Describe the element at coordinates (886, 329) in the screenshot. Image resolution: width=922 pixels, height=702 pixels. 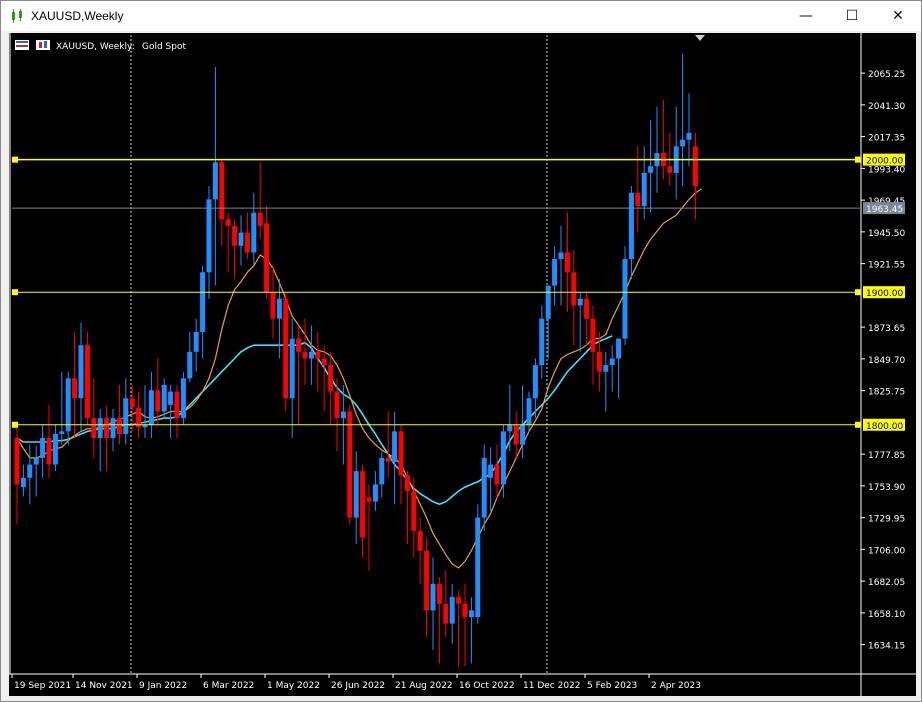
I see `y-tick-label: 1873.65` at that location.